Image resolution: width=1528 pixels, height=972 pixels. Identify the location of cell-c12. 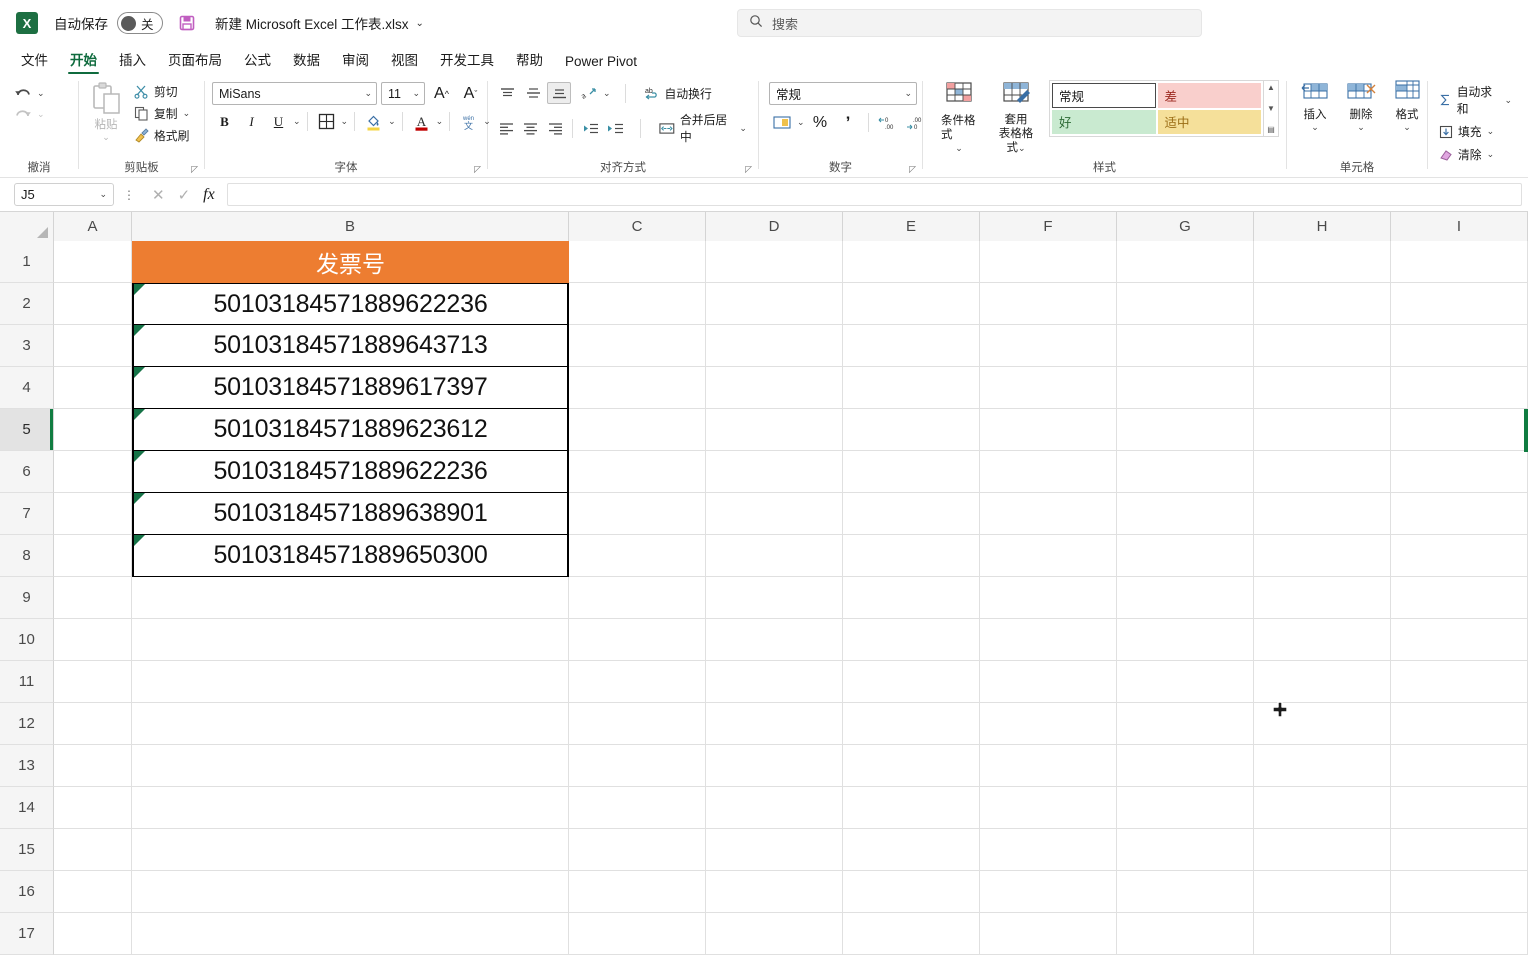
(637, 724).